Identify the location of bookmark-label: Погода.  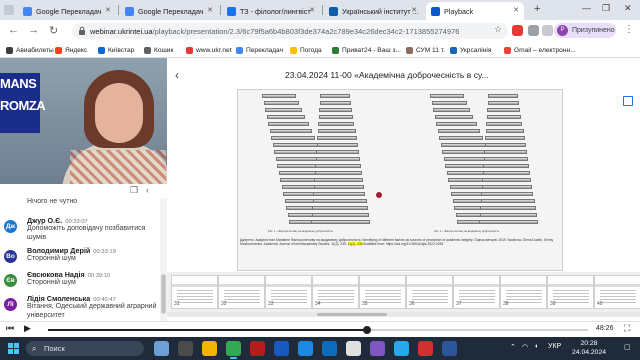
(311, 50).